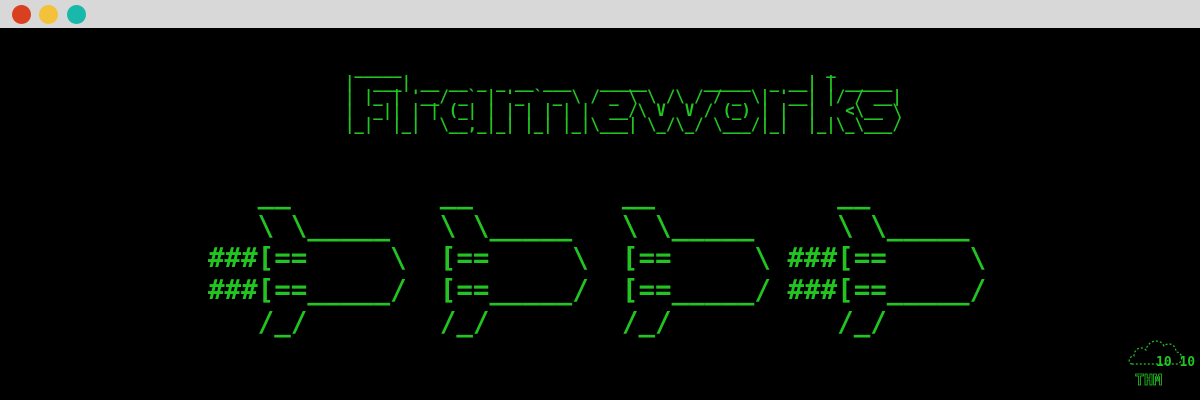  Describe the element at coordinates (600, 14) in the screenshot. I see `title-bar` at that location.